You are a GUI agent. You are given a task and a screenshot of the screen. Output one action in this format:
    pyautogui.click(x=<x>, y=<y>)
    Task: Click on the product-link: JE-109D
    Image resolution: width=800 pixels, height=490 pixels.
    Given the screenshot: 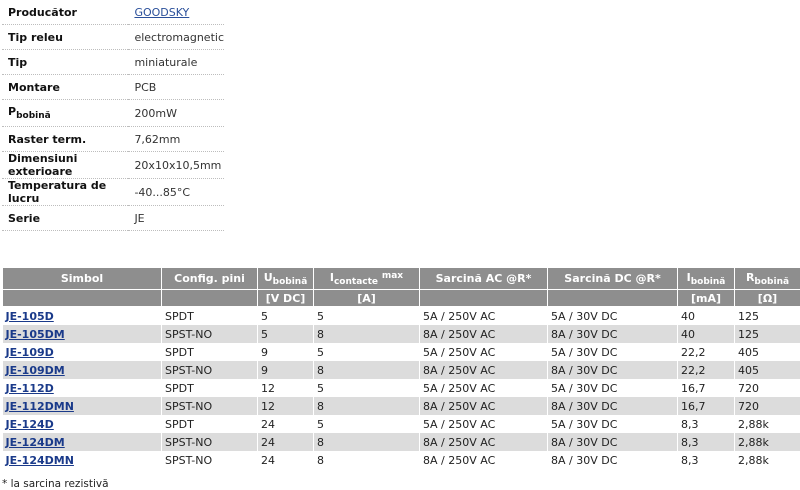 What is the action you would take?
    pyautogui.click(x=30, y=352)
    